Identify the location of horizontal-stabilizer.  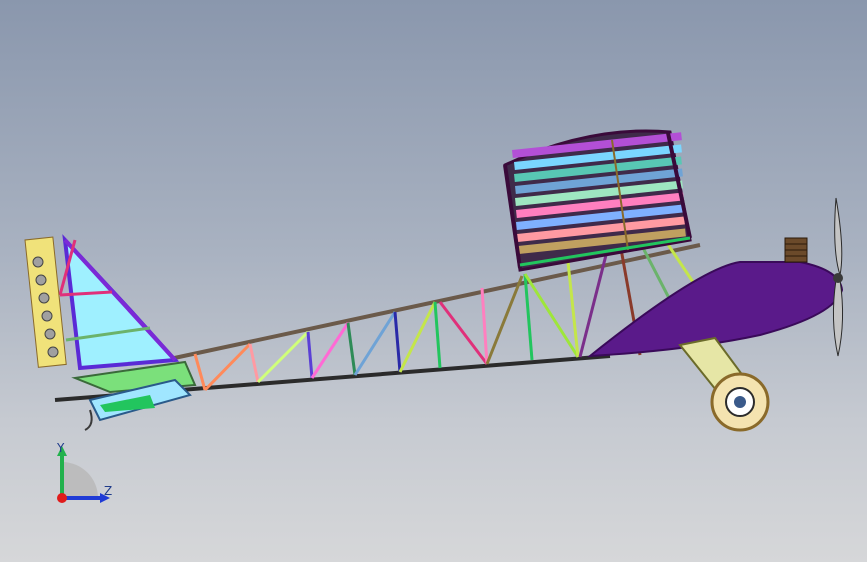
(134, 391).